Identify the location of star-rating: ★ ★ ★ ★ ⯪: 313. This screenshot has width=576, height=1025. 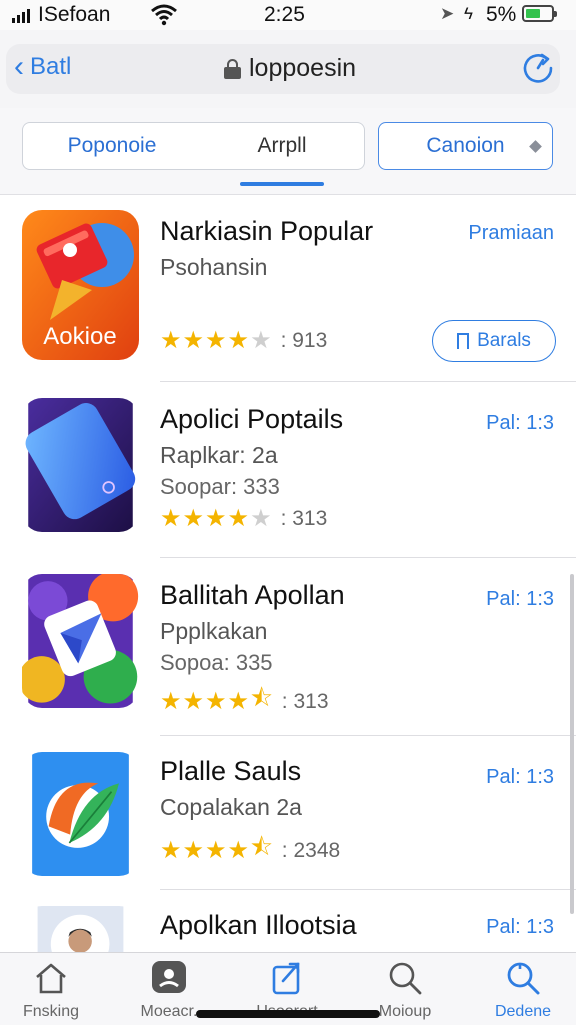
(244, 701).